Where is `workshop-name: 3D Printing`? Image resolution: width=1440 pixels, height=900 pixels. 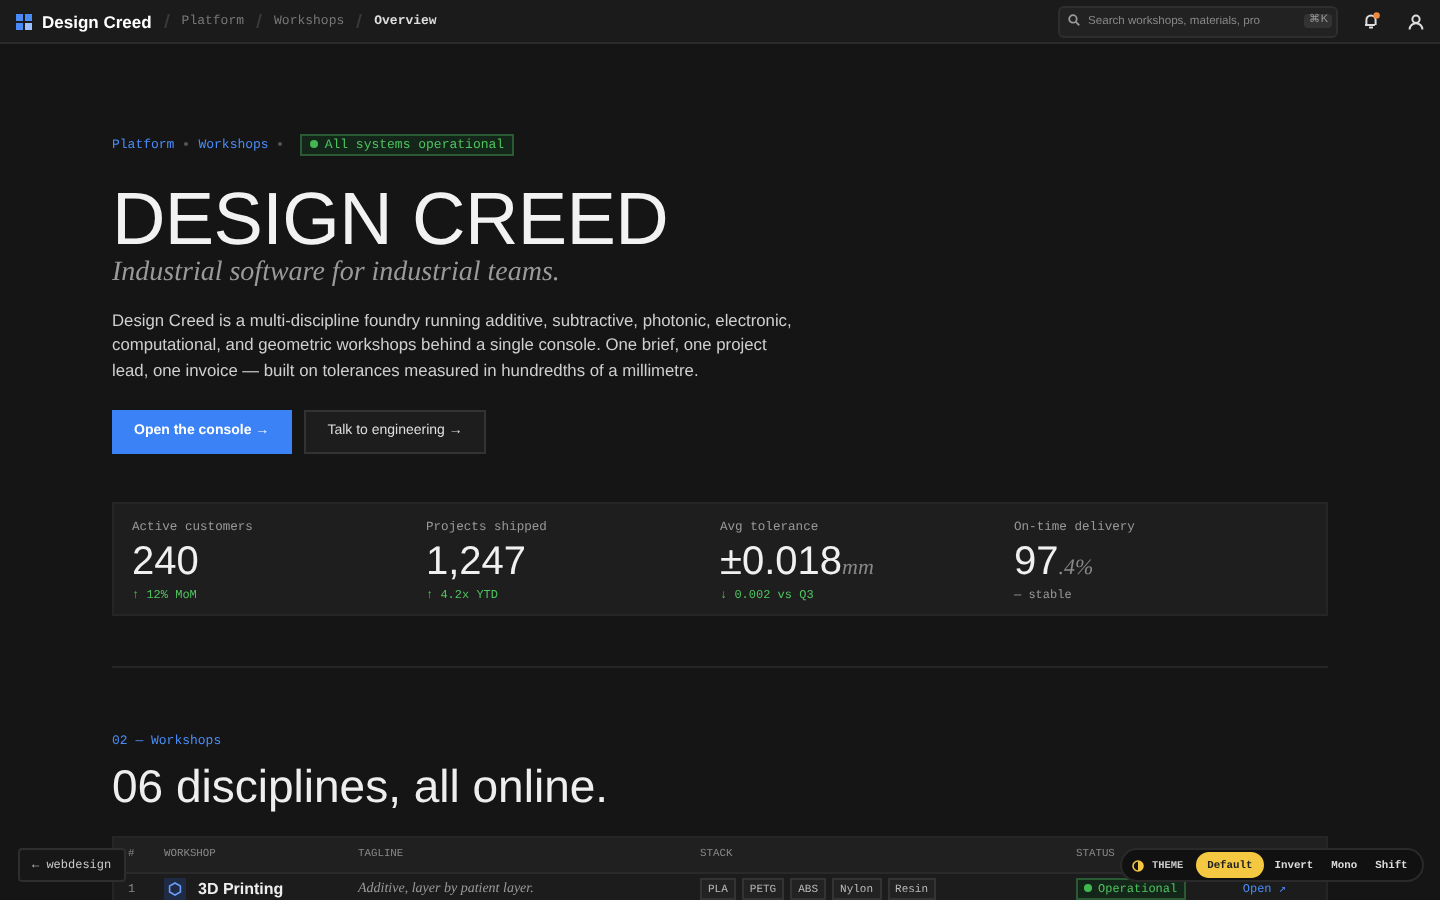 workshop-name: 3D Printing is located at coordinates (241, 888).